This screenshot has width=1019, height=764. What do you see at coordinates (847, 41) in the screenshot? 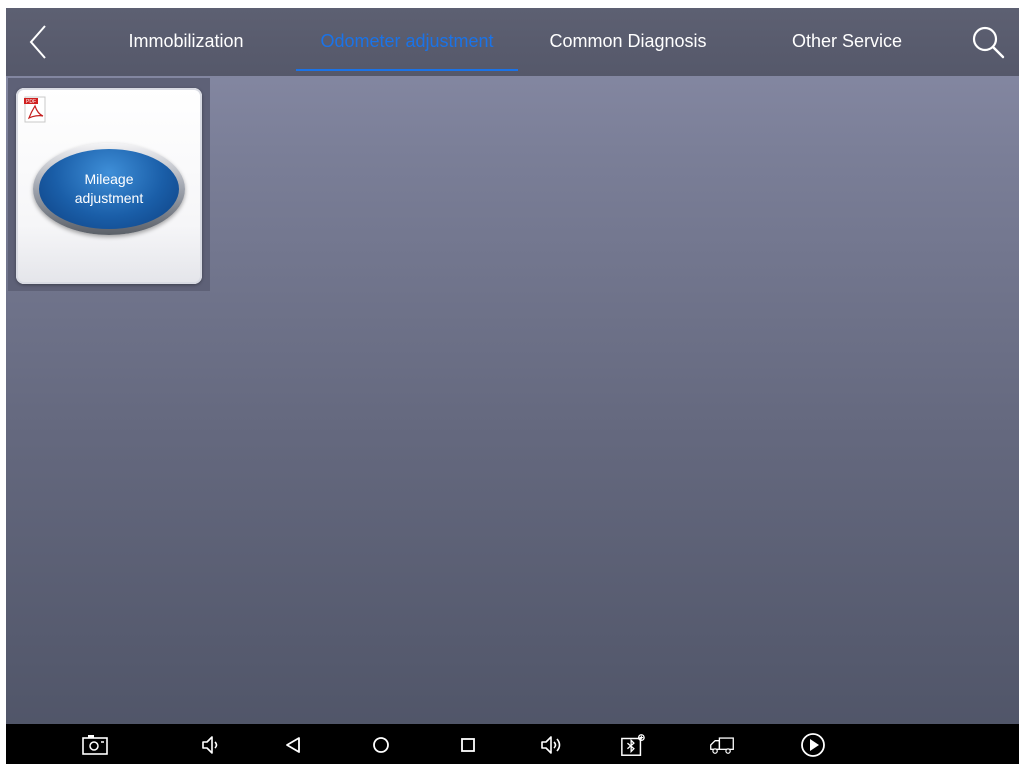
I see `tab-other-service: Other Service` at bounding box center [847, 41].